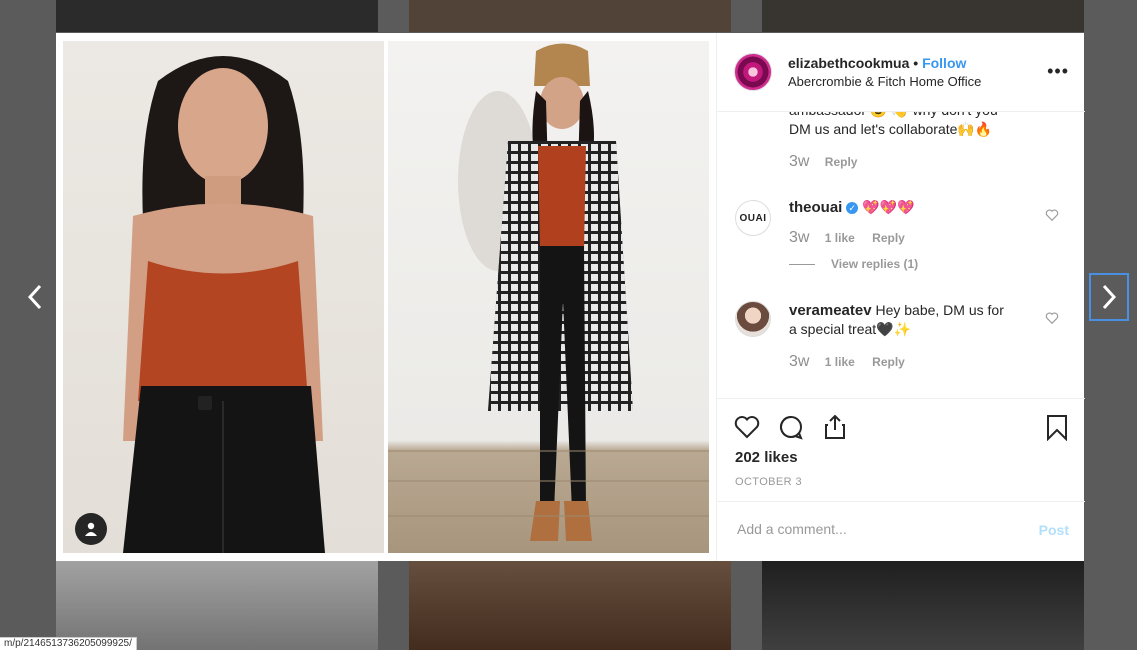  I want to click on comment-text: Hey babe, DM us for, so click(939, 310).